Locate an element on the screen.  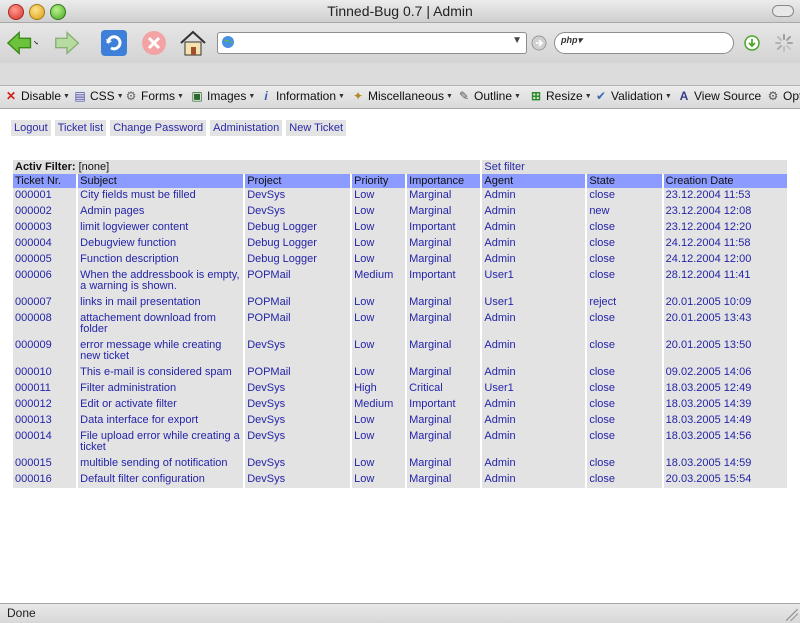
table-cell: 000001 is located at coordinates (45, 196).